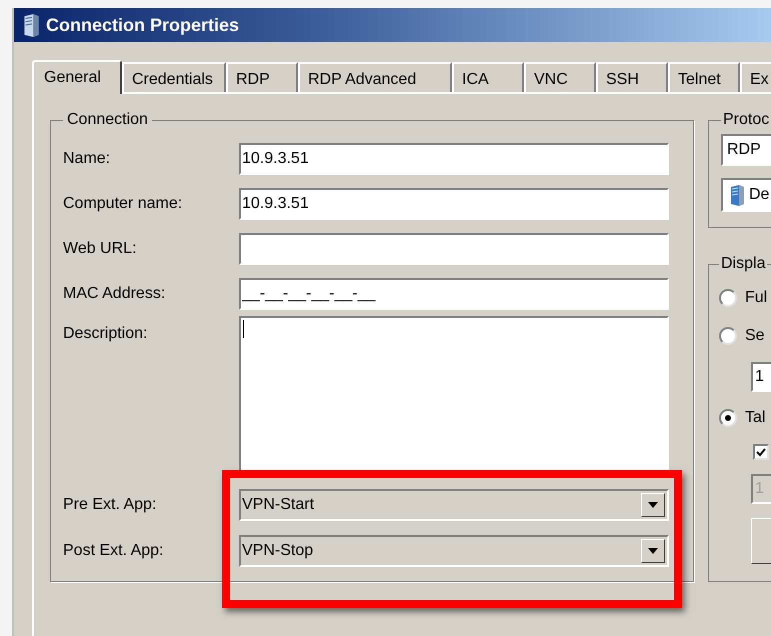  I want to click on text-field, so click(454, 248).